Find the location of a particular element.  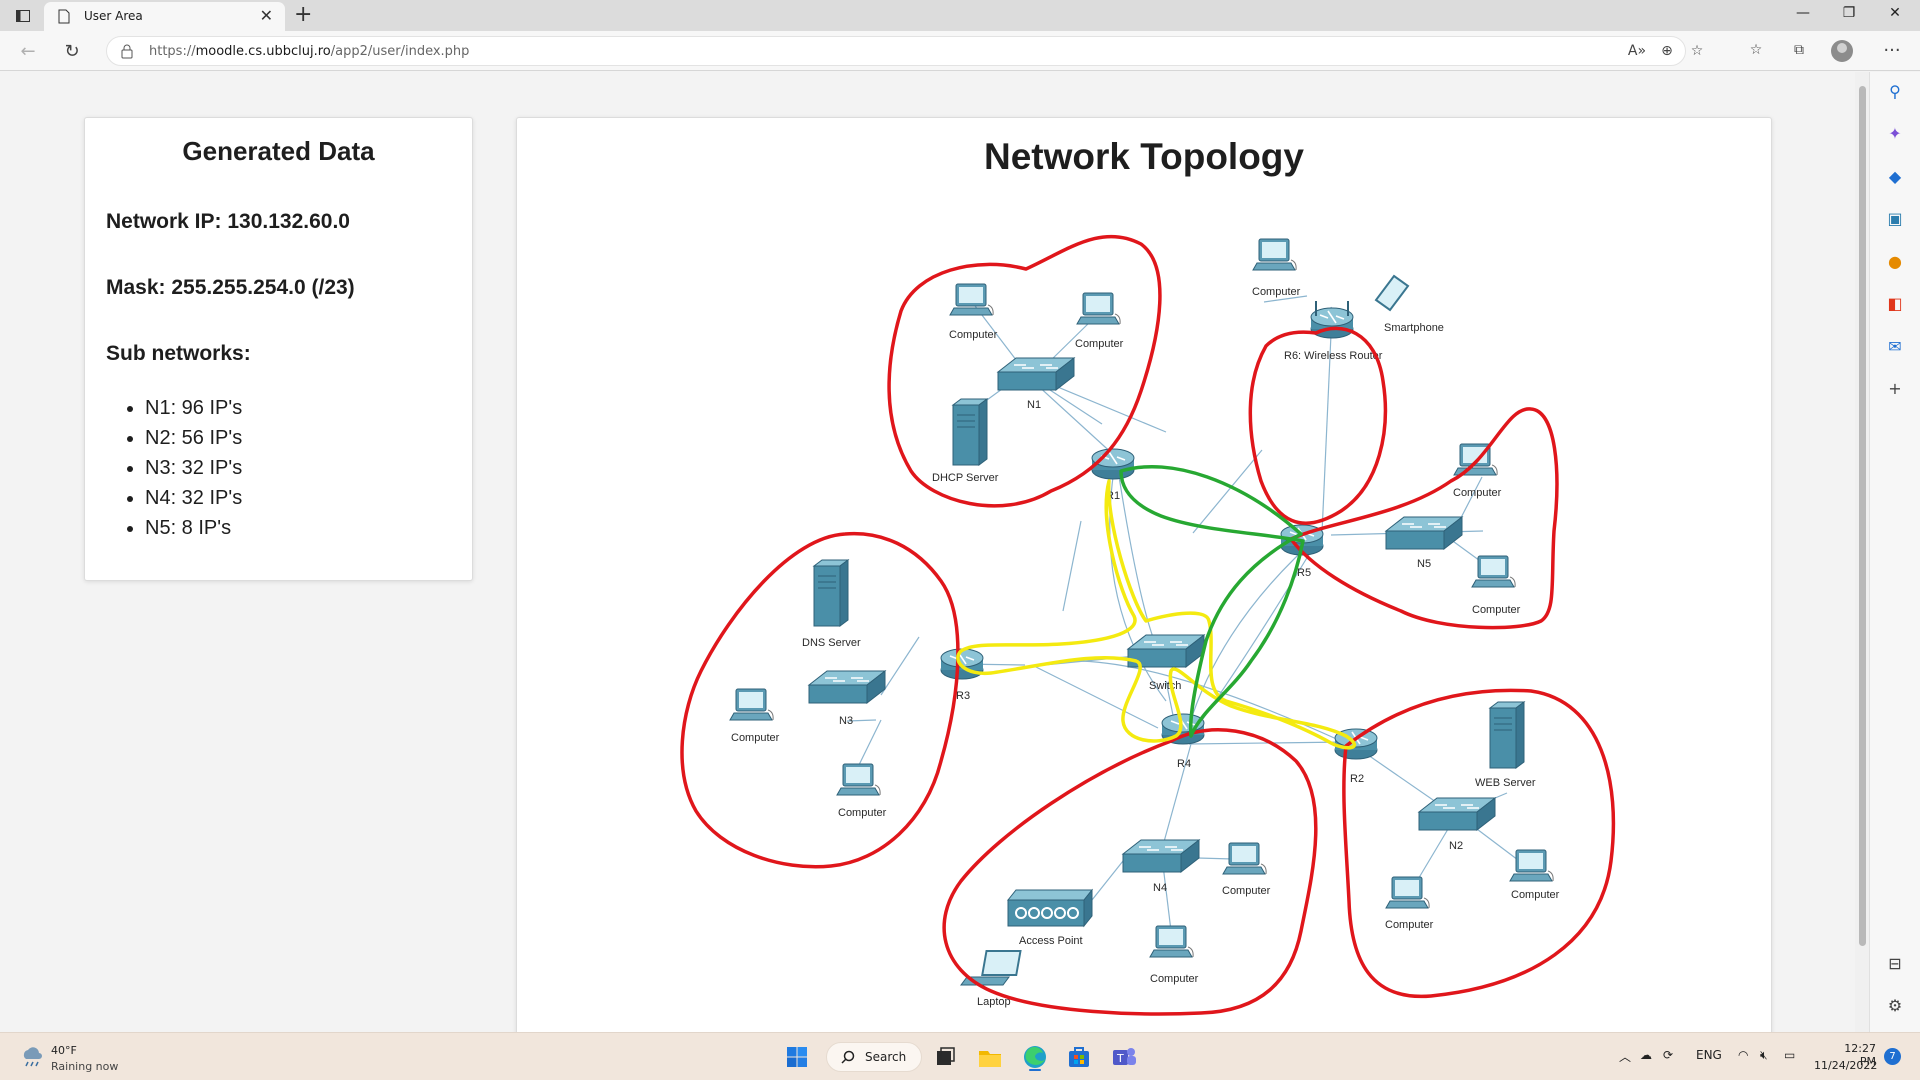

weather-description: Raining now is located at coordinates (84, 1066).